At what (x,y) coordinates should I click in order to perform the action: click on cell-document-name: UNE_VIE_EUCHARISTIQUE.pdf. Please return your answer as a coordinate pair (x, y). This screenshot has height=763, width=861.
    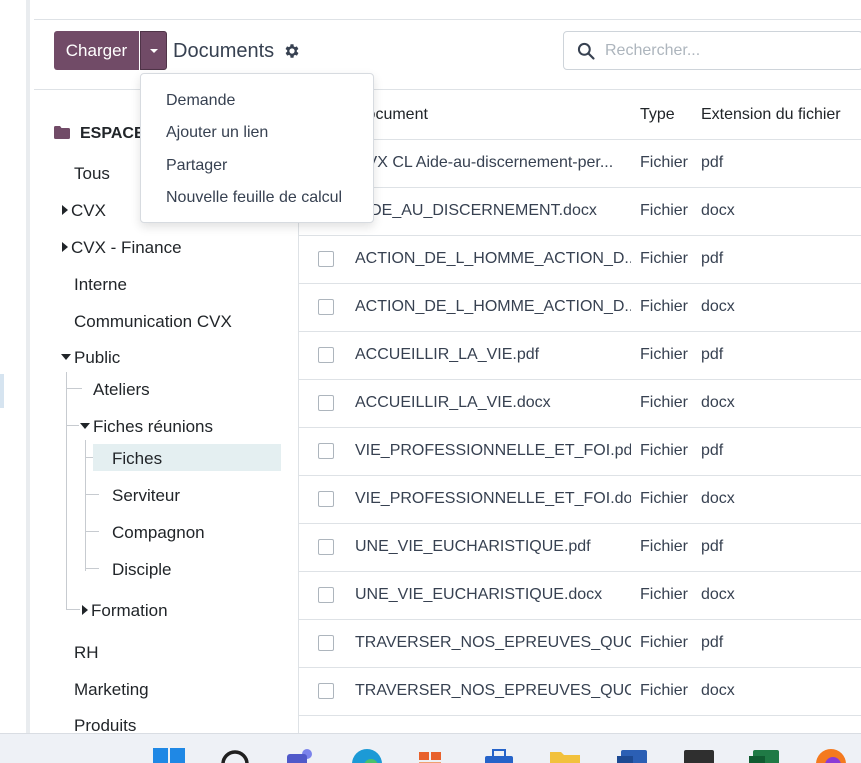
    Looking at the image, I should click on (473, 546).